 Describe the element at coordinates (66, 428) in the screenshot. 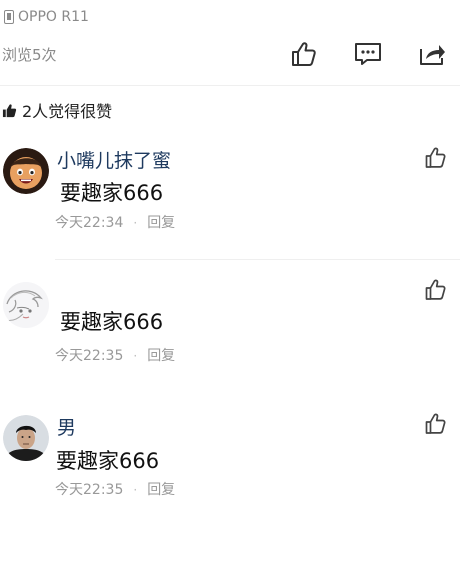

I see `comment-author: 男` at that location.